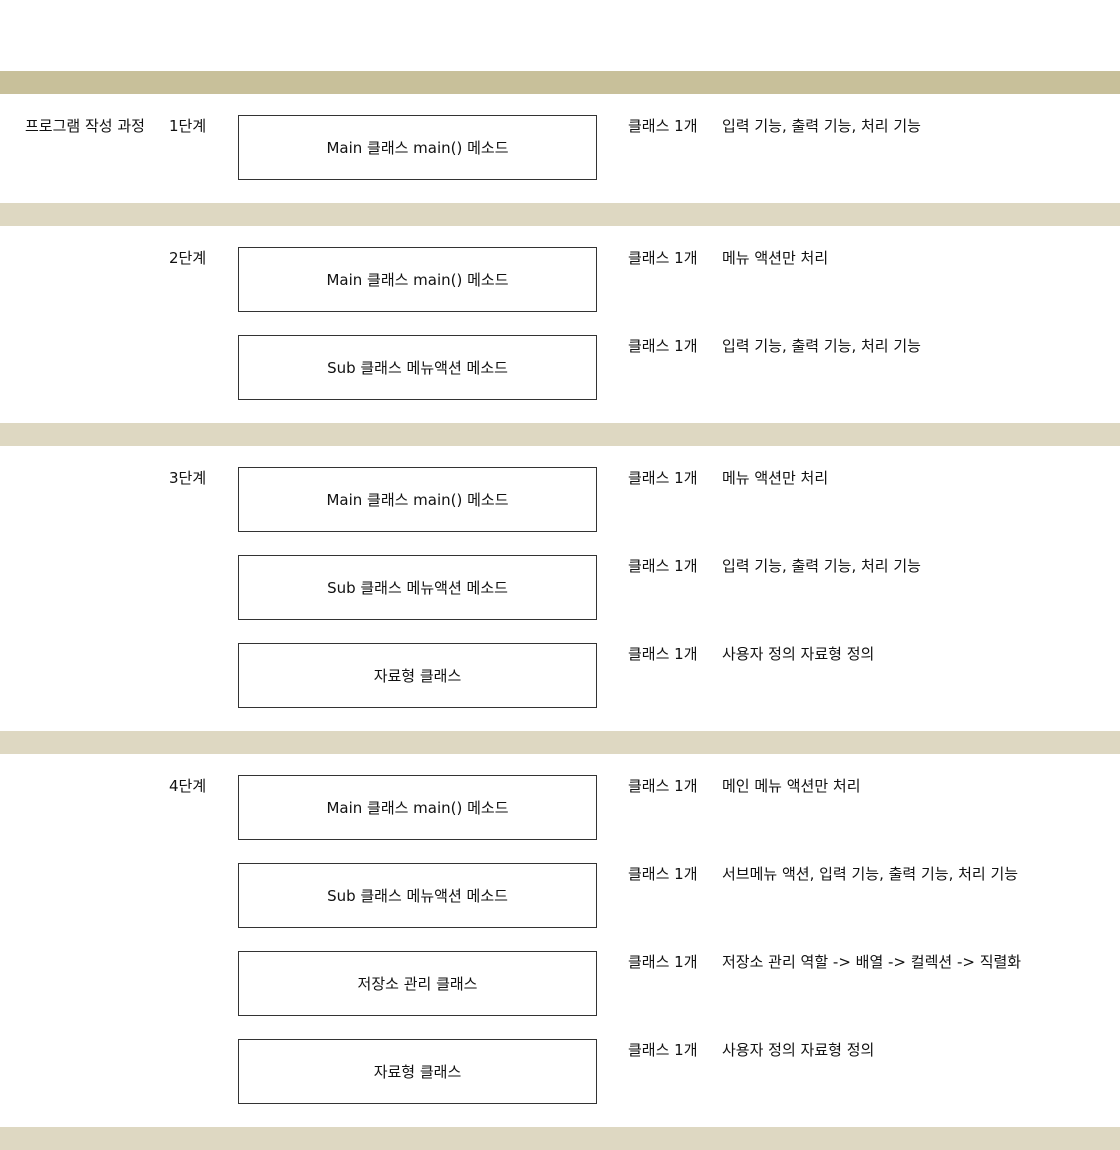 The height and width of the screenshot is (1150, 1120). What do you see at coordinates (188, 786) in the screenshot?
I see `stage-label: 4단계` at bounding box center [188, 786].